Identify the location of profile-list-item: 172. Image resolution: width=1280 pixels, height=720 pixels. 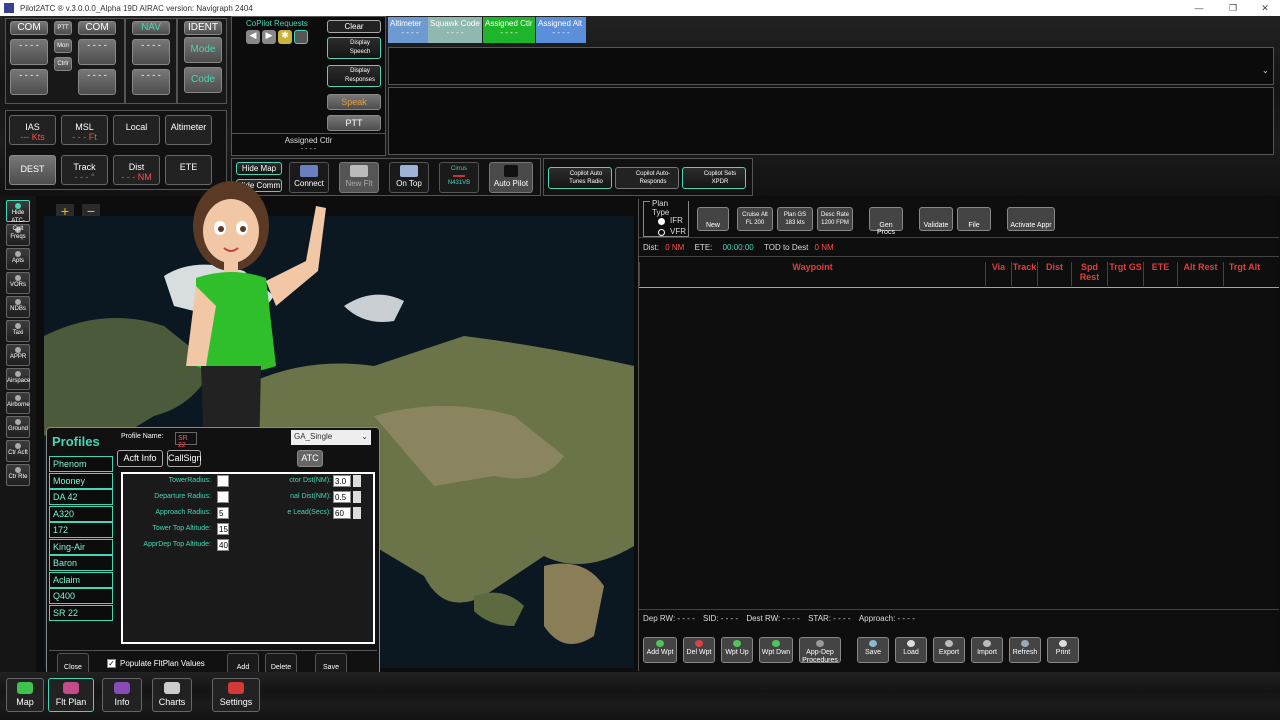
(81, 530).